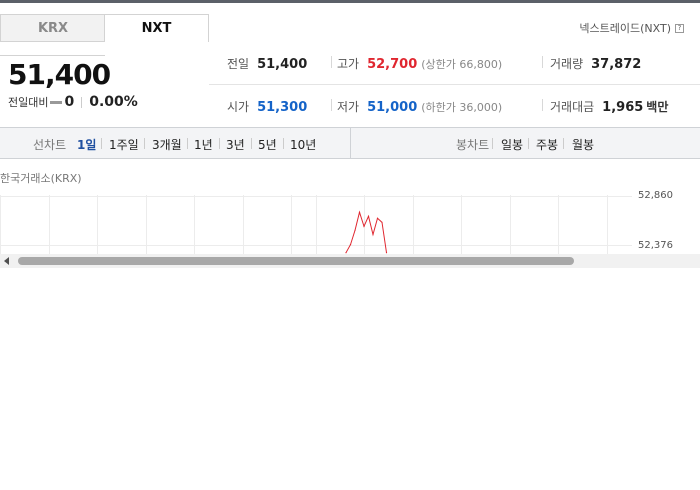  What do you see at coordinates (235, 144) in the screenshot?
I see `period-3y: 3년` at bounding box center [235, 144].